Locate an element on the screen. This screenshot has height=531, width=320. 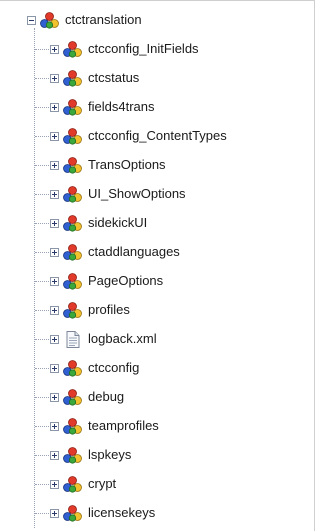
tree-node: debug is located at coordinates (87, 397).